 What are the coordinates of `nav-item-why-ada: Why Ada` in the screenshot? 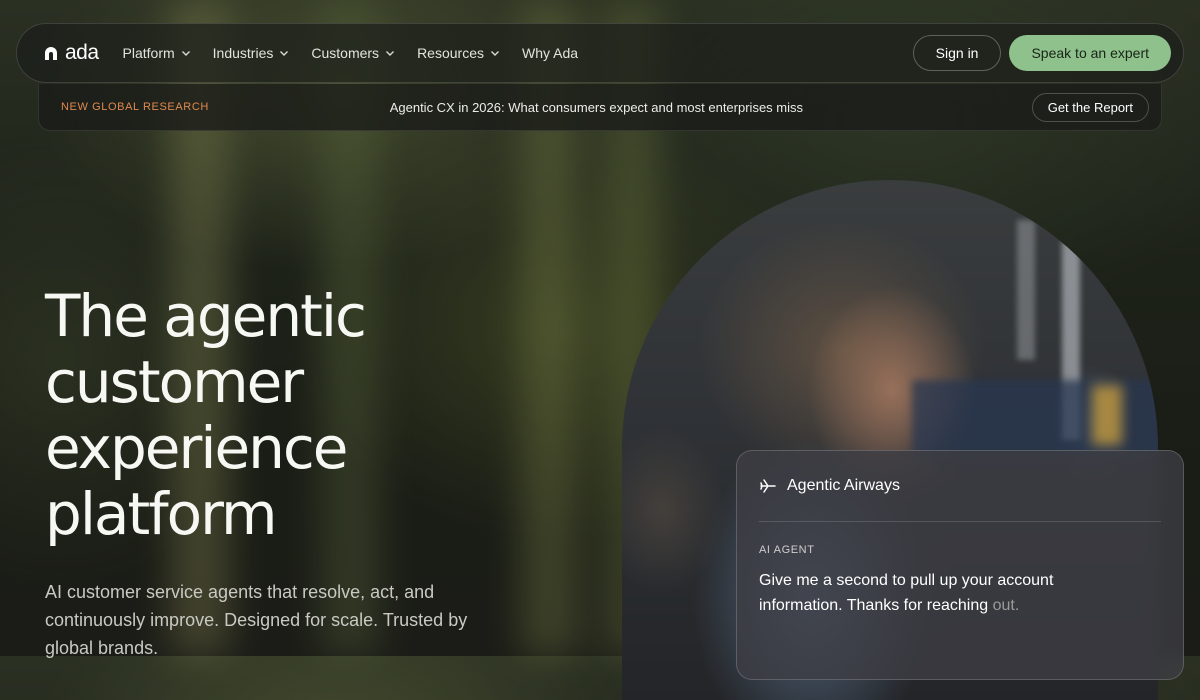 It's located at (550, 53).